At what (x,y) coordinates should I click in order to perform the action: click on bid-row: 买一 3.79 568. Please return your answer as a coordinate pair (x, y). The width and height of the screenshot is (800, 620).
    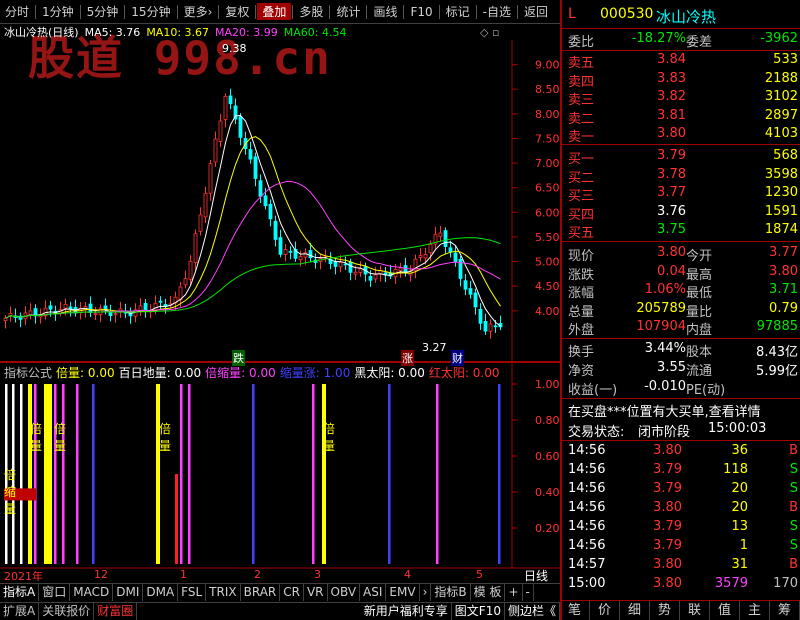
    Looking at the image, I should click on (682, 157).